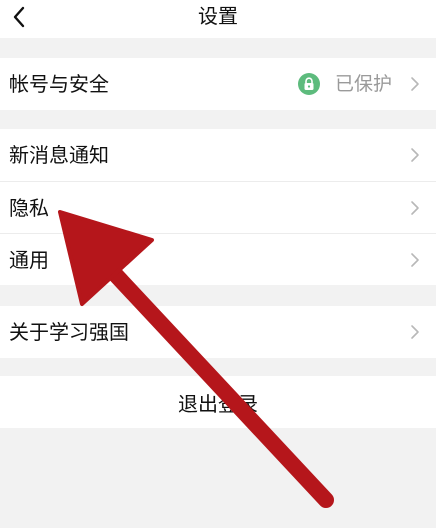 Image resolution: width=436 pixels, height=528 pixels. Describe the element at coordinates (69, 332) in the screenshot. I see `row-label: 关于学习强国` at that location.